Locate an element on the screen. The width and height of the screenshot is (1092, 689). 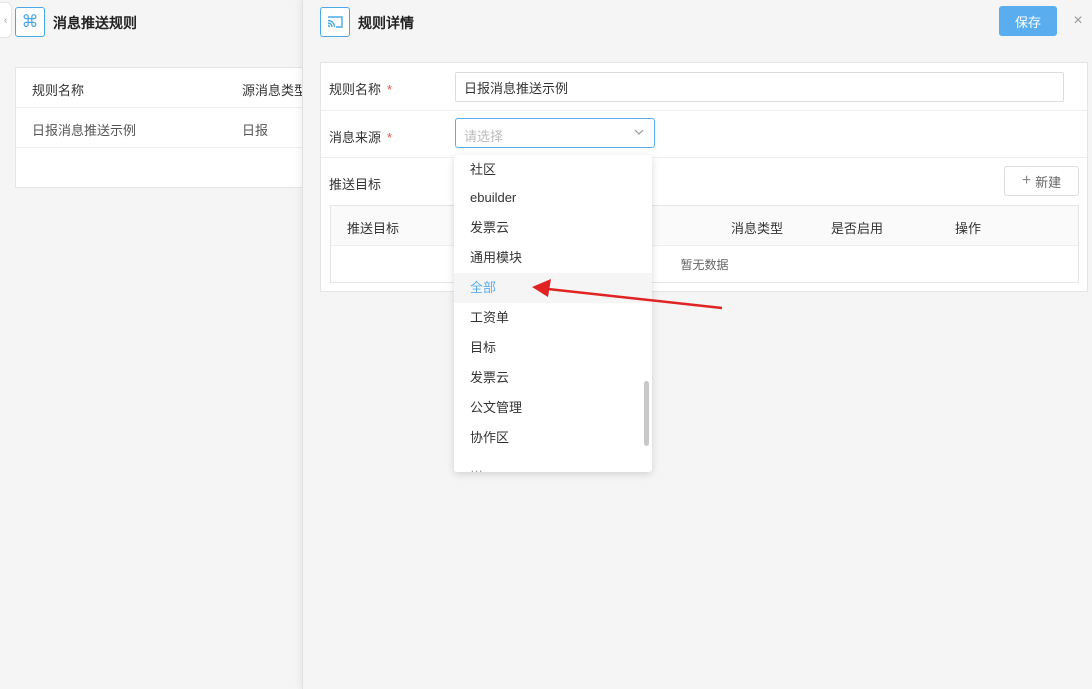
command-icon: ⌘ is located at coordinates (30, 22).